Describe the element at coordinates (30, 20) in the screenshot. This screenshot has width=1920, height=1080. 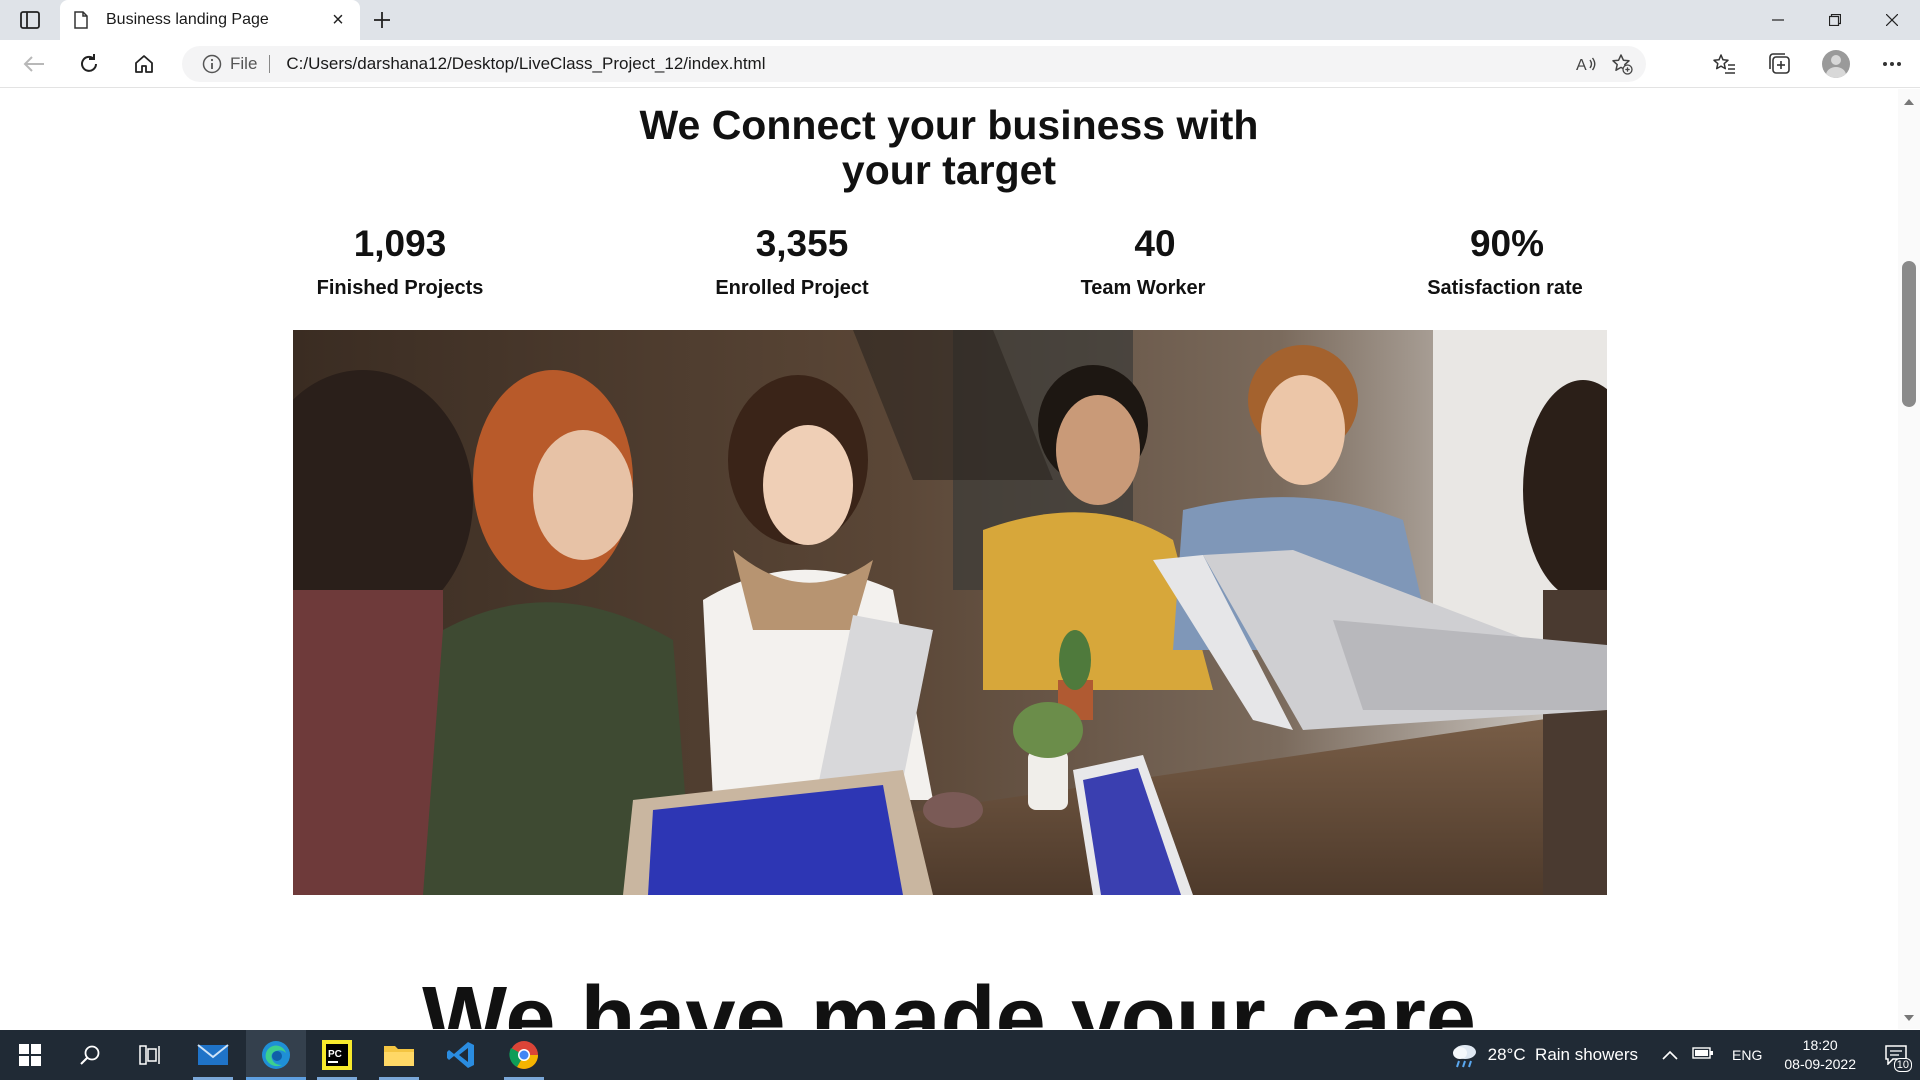
I see `tab-actions-icon` at that location.